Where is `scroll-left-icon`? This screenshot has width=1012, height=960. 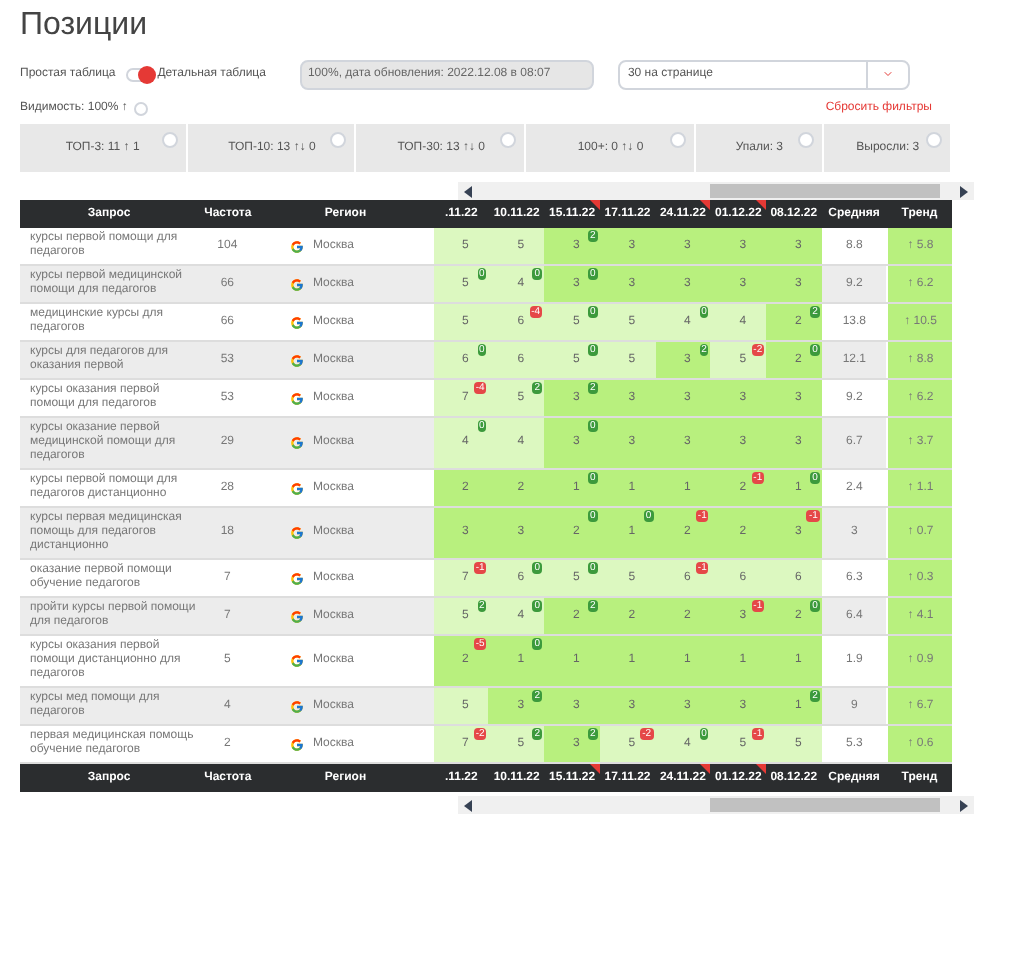
scroll-left-icon is located at coordinates (468, 805).